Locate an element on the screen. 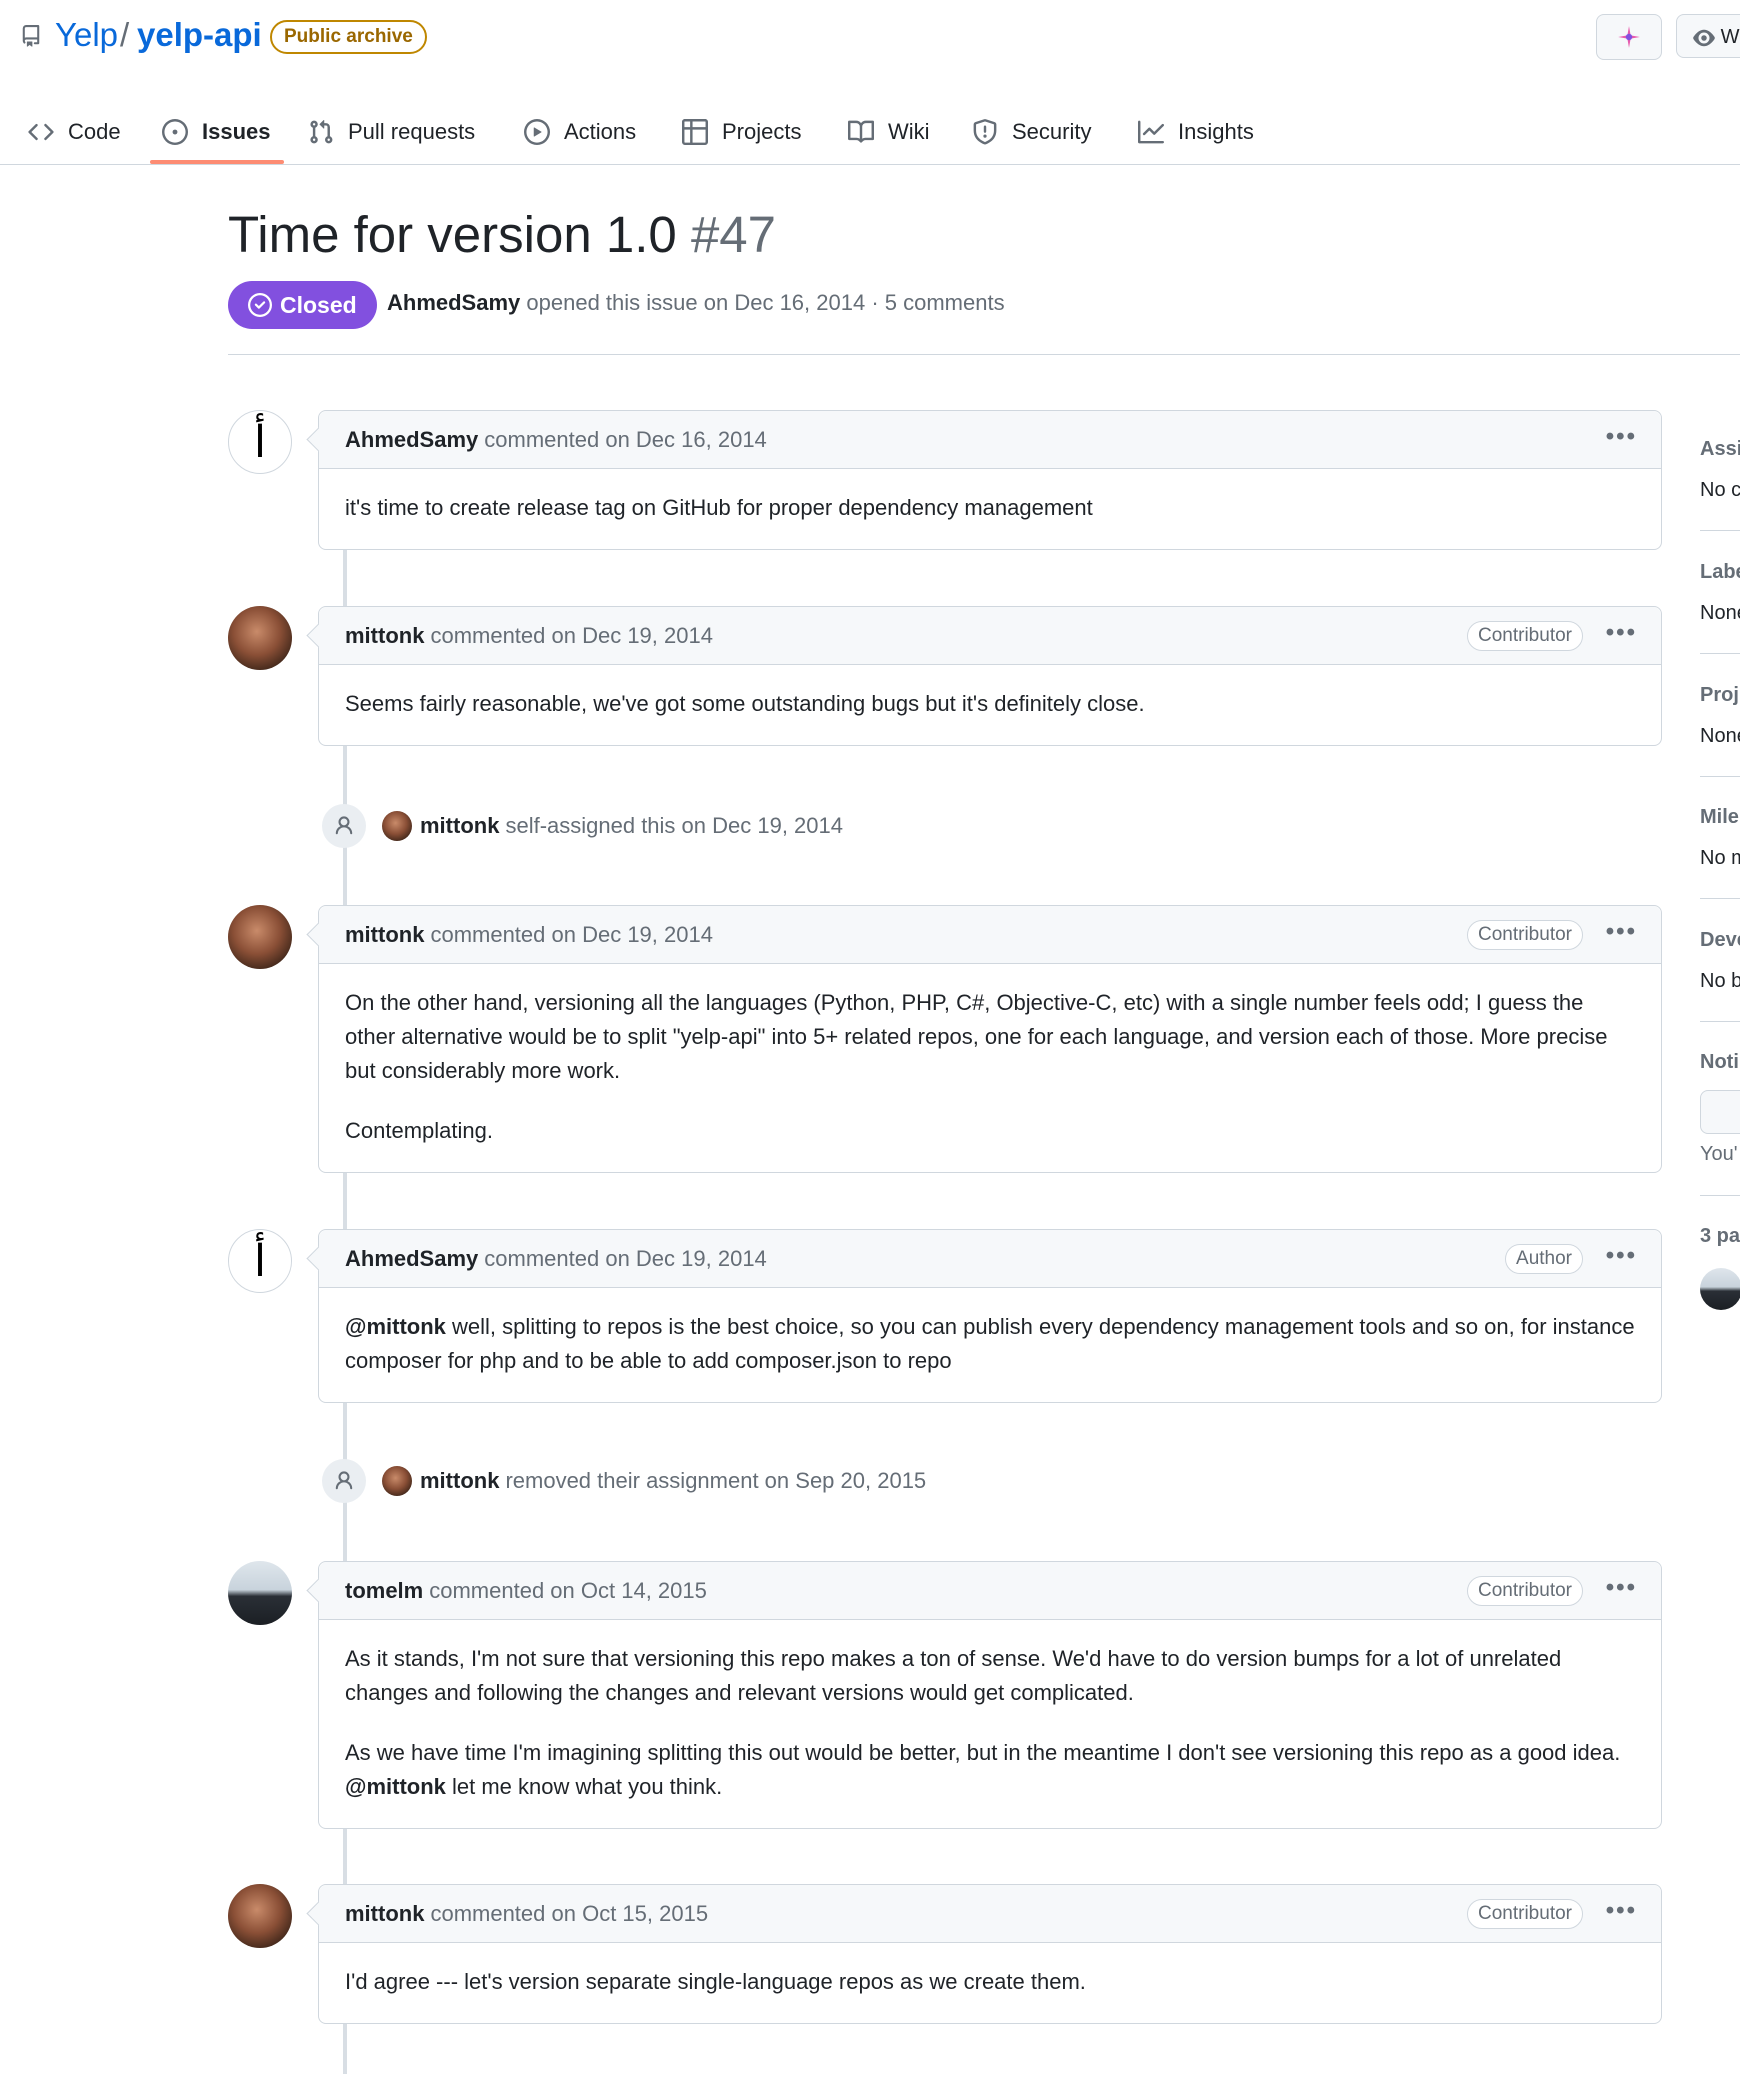  comment-timestamp: commented on Dec 16, 2014 is located at coordinates (625, 440).